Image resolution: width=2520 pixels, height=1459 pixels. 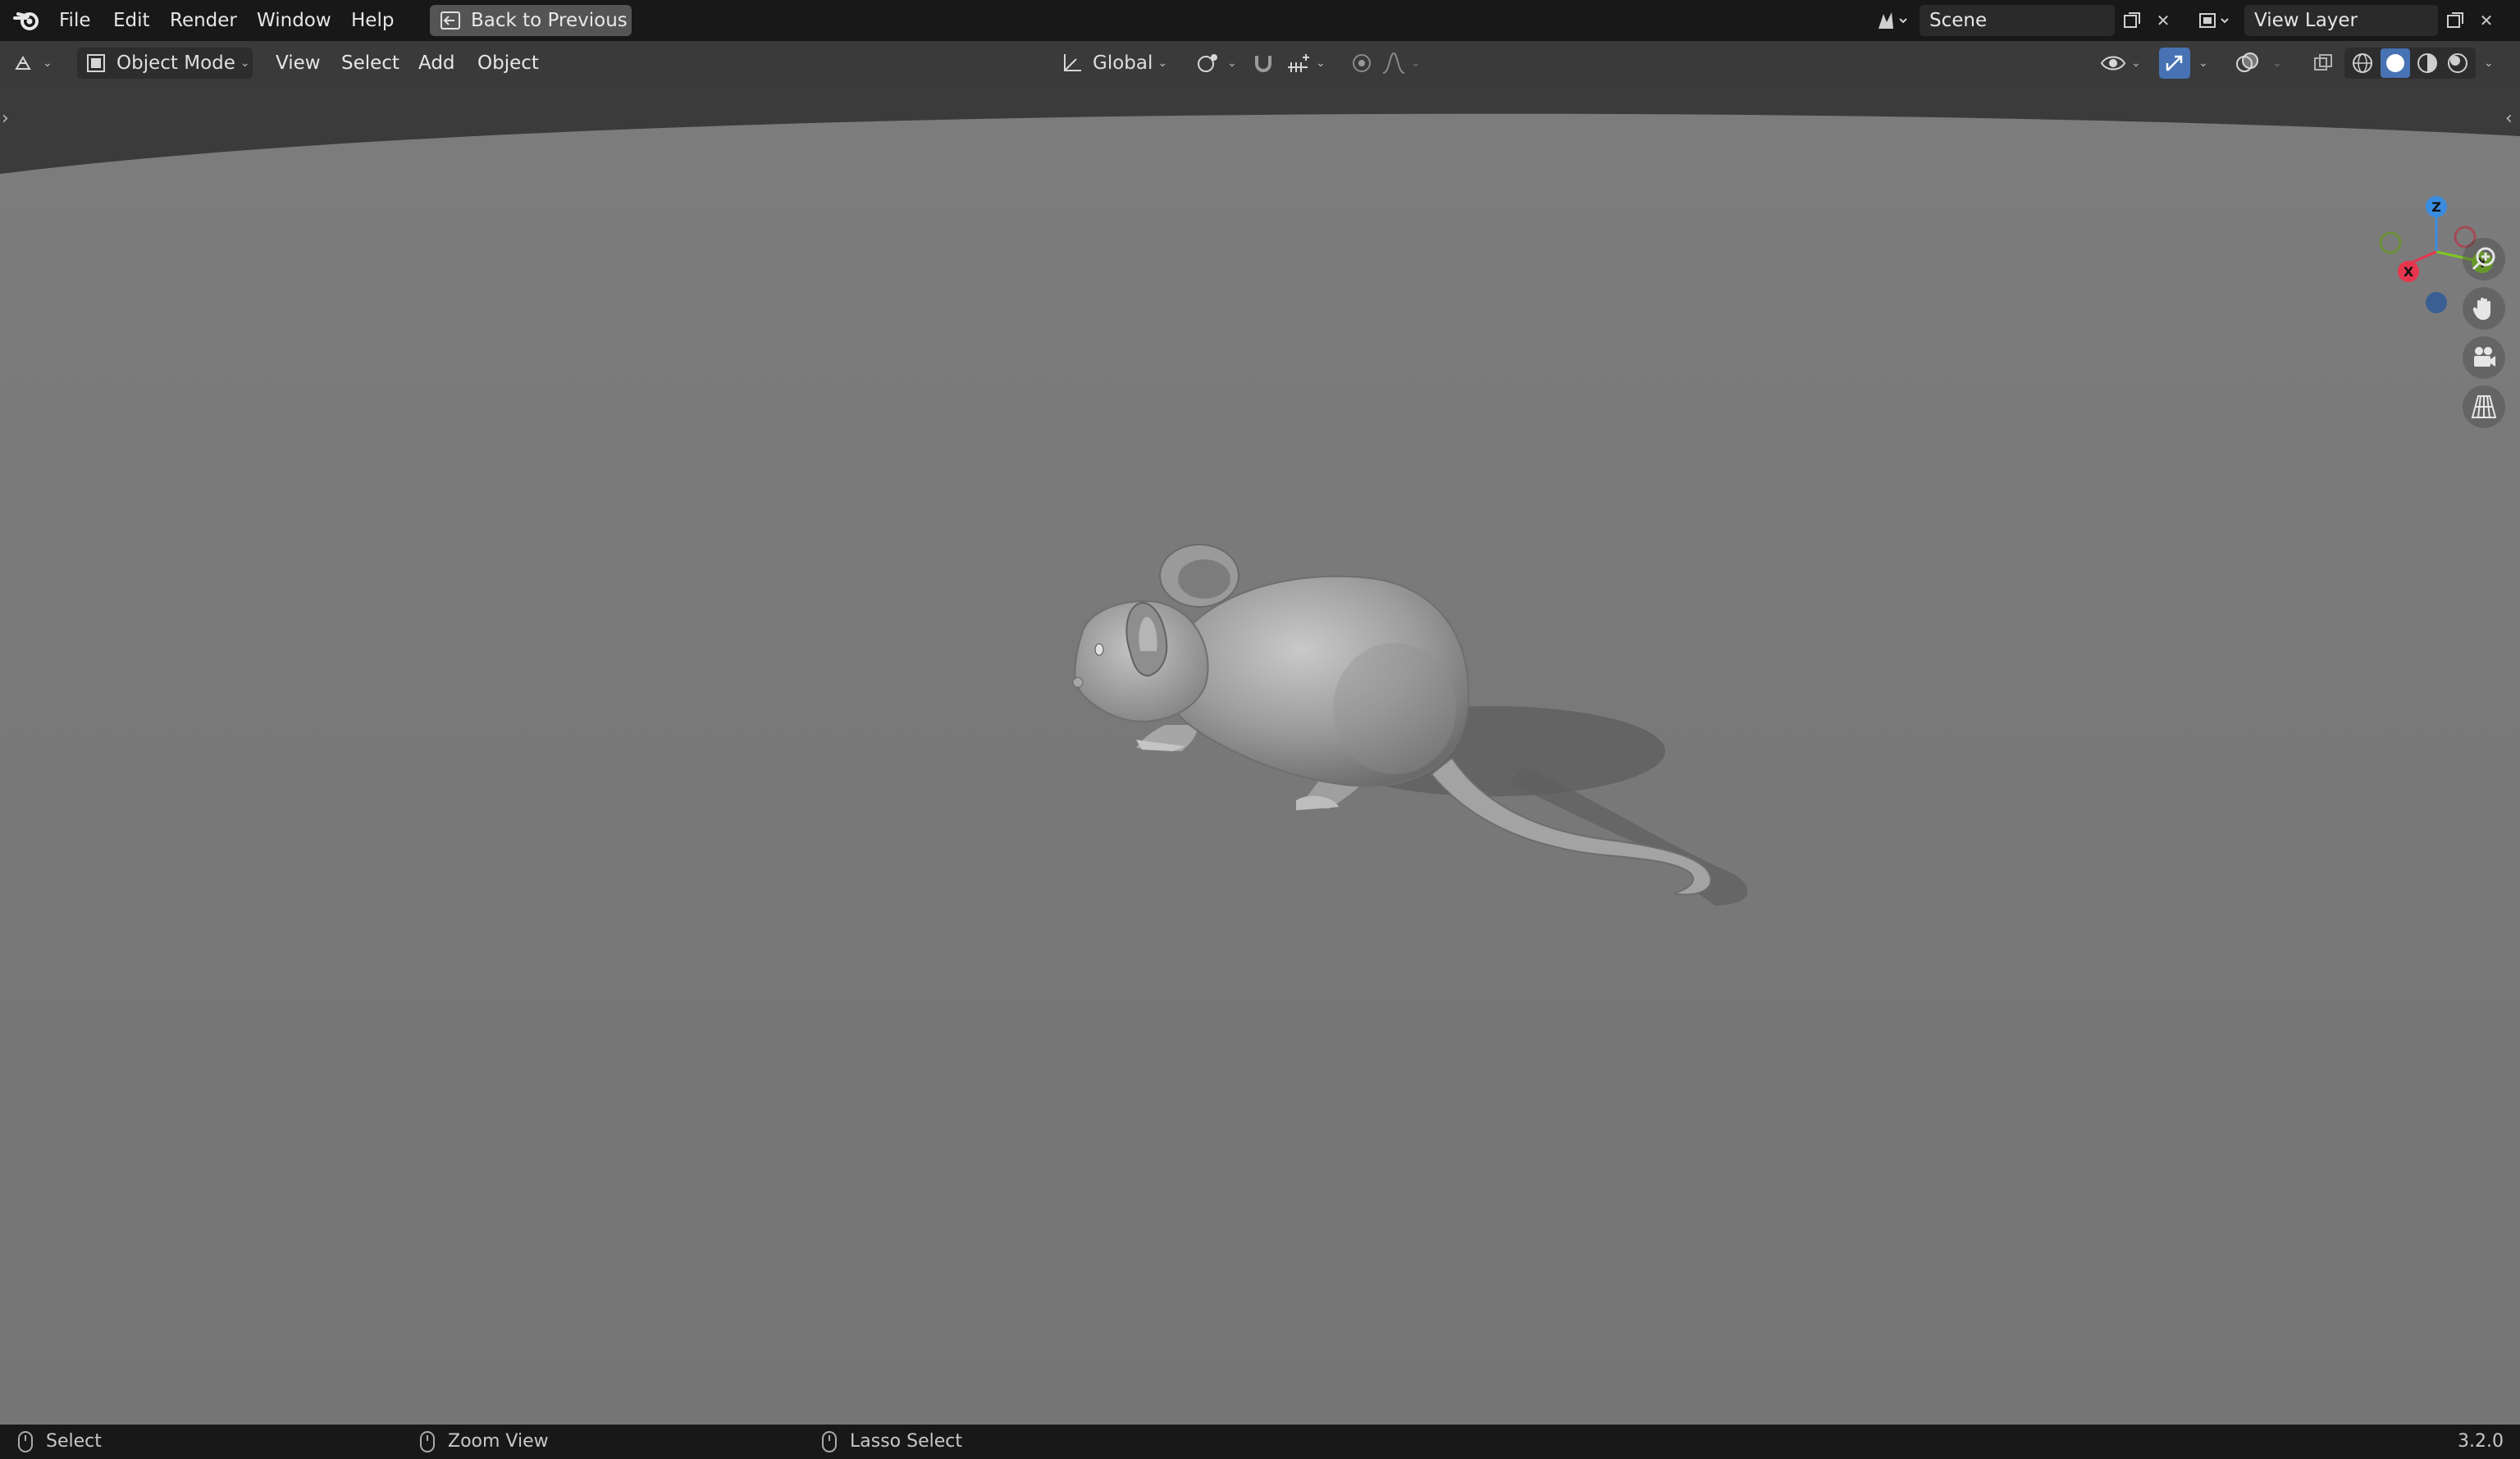 What do you see at coordinates (498, 1441) in the screenshot?
I see `status-zoom-label: Zoom View` at bounding box center [498, 1441].